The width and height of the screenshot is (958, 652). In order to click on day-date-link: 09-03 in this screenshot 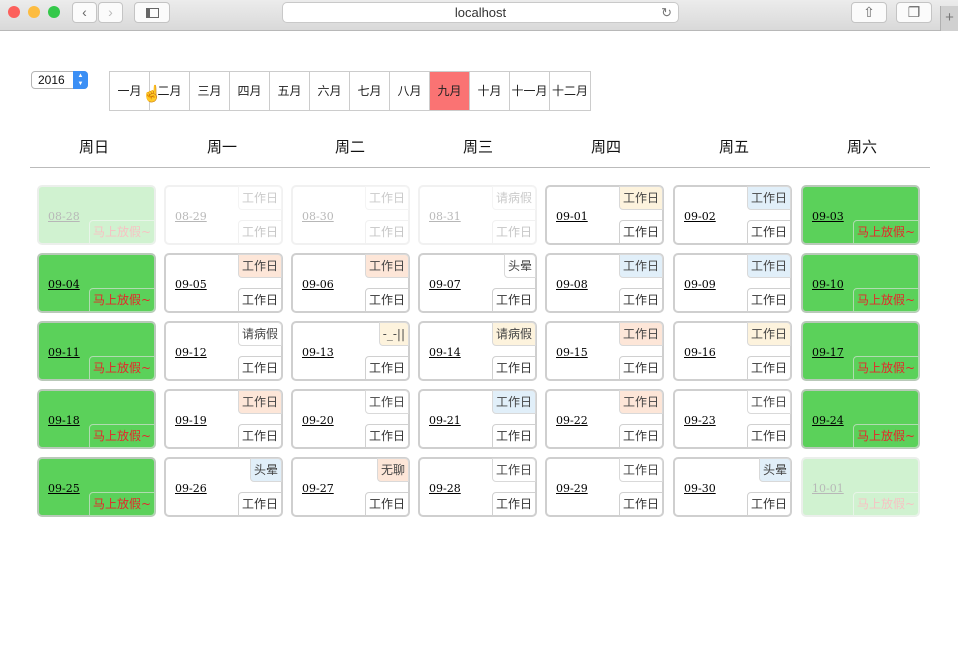, I will do `click(828, 216)`.